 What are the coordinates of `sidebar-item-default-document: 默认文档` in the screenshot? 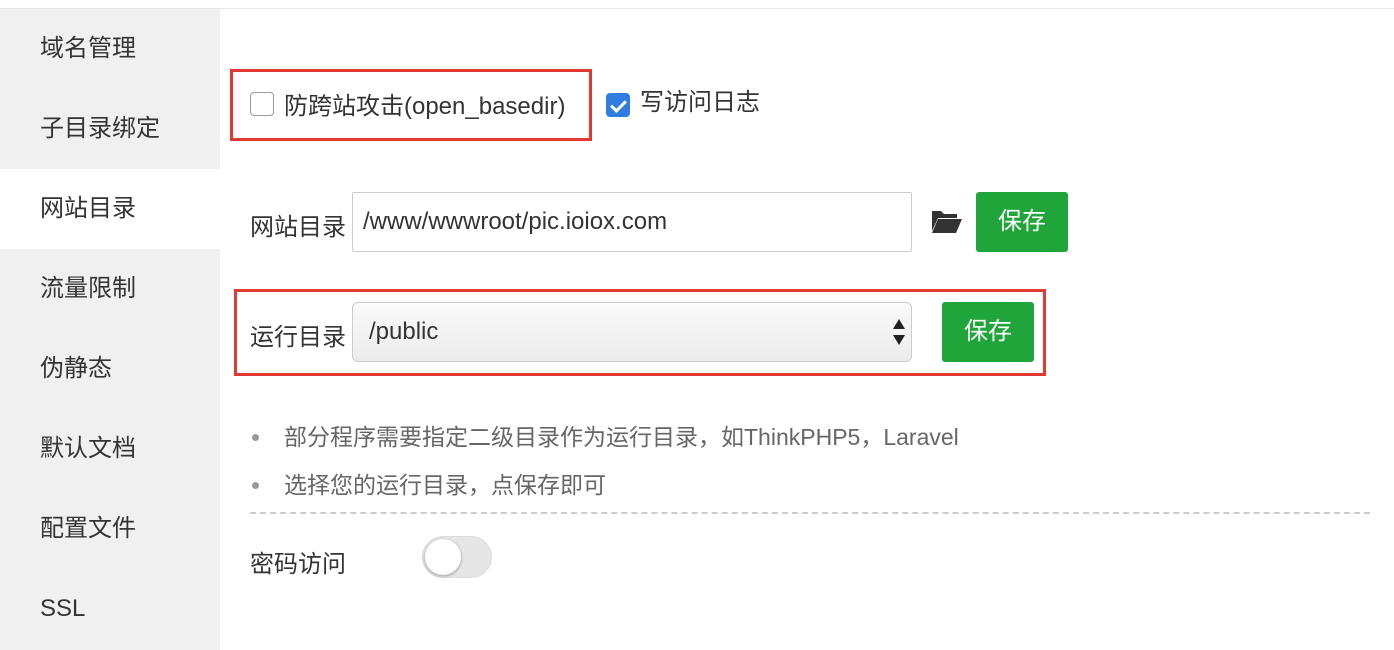 It's located at (110, 449).